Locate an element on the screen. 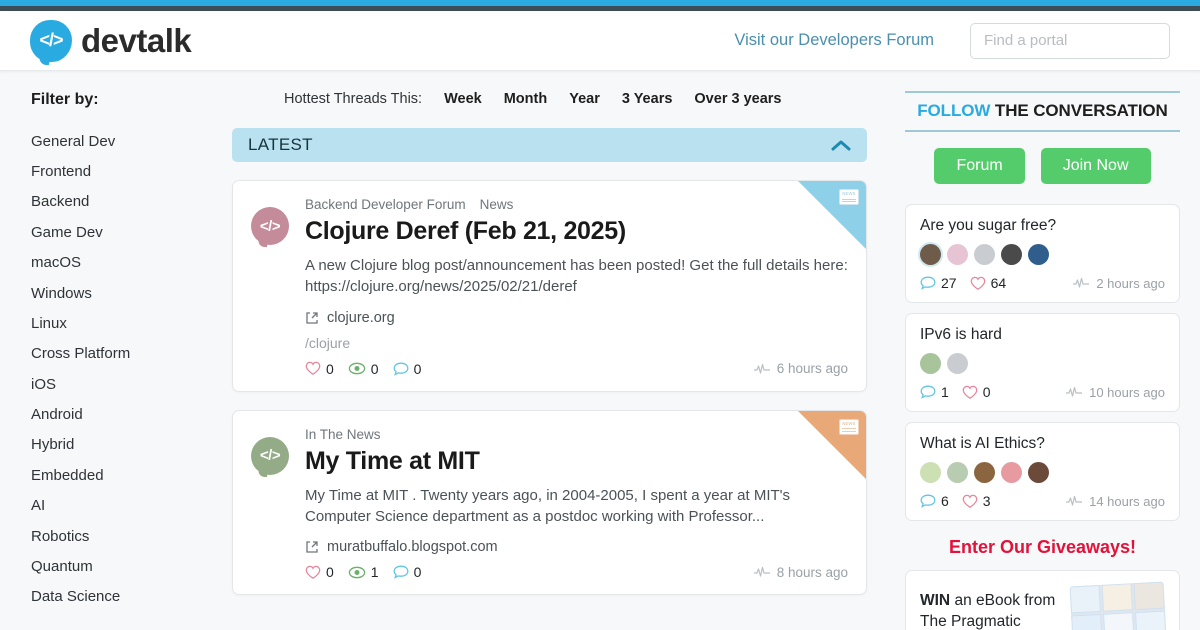 The image size is (1200, 630). post-title: Clojure Deref (Feb 21, 2025) is located at coordinates (576, 231).